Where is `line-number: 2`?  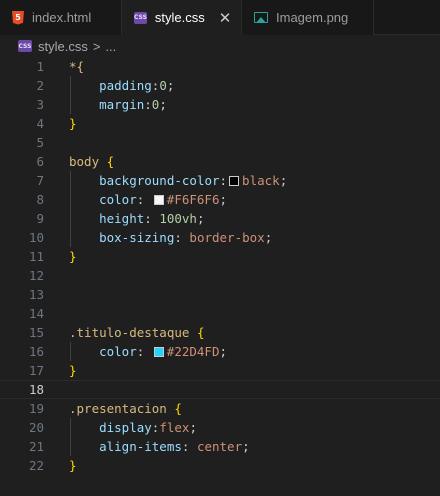
line-number: 2 is located at coordinates (40, 85).